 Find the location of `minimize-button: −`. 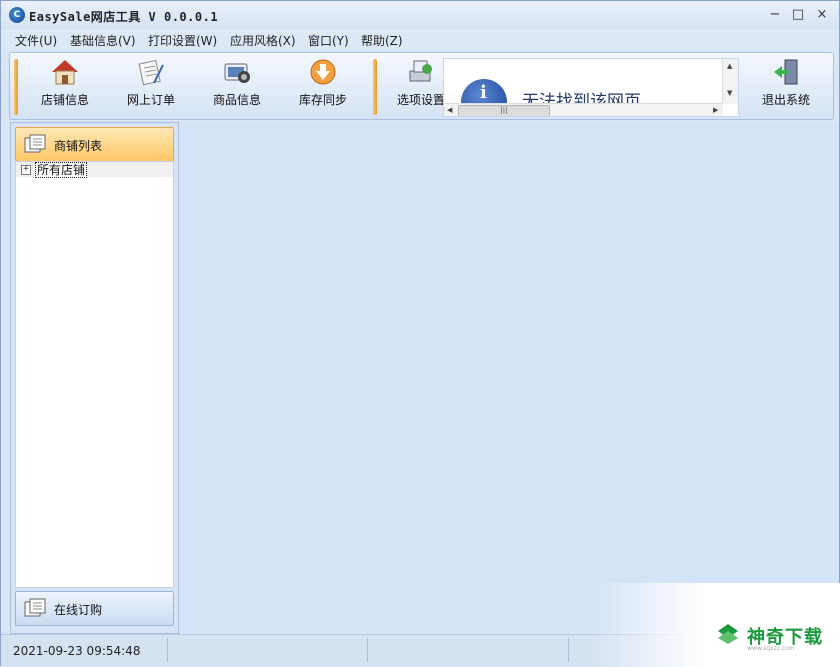

minimize-button: − is located at coordinates (775, 15).